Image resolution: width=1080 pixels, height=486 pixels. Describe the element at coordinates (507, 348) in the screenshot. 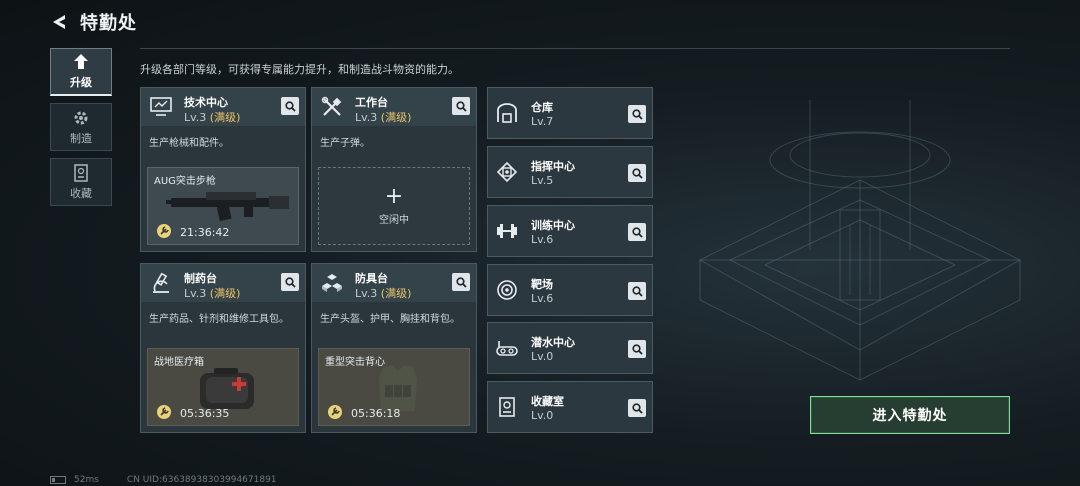

I see `diving-icon` at that location.